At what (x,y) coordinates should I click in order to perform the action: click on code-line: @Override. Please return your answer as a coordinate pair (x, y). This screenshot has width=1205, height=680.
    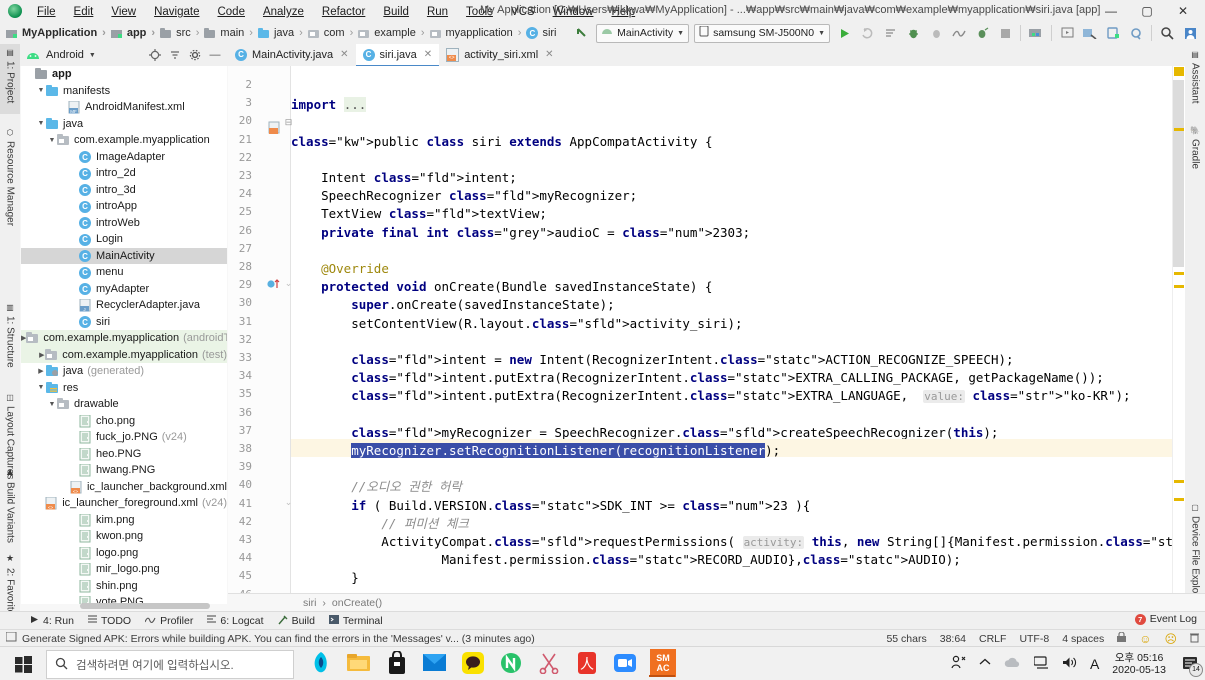
    Looking at the image, I should click on (340, 269).